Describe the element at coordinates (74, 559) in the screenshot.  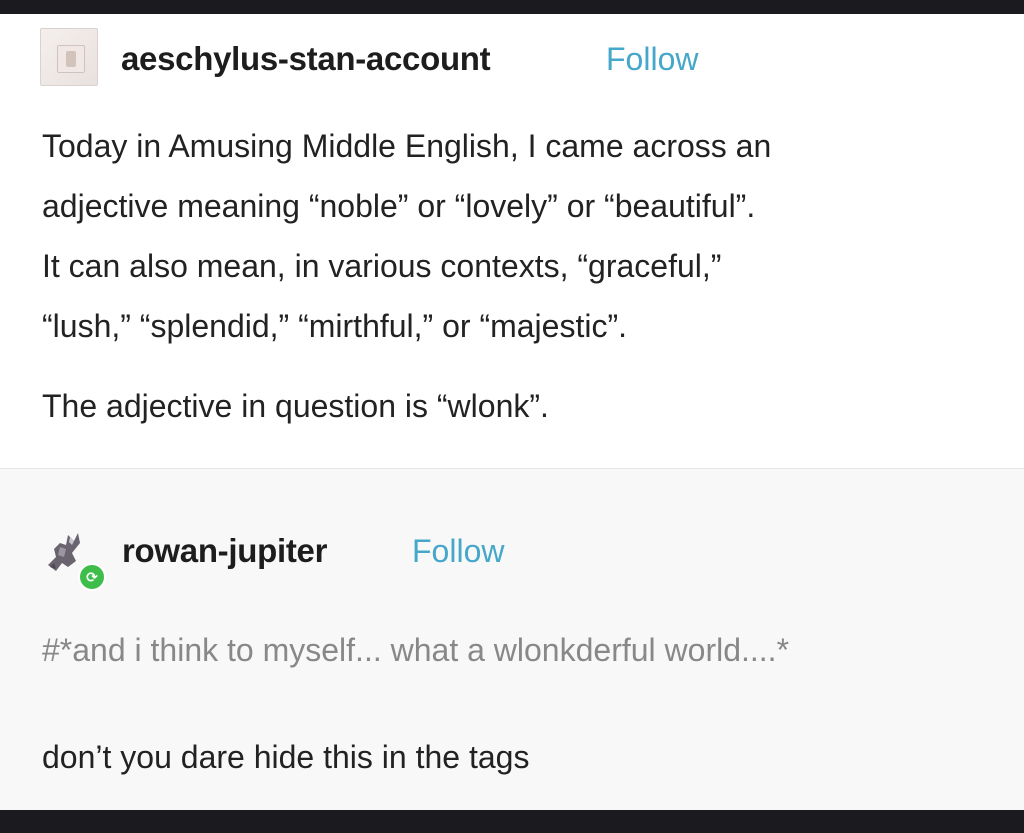
I see `rowan-avatar-icon: ⟳` at that location.